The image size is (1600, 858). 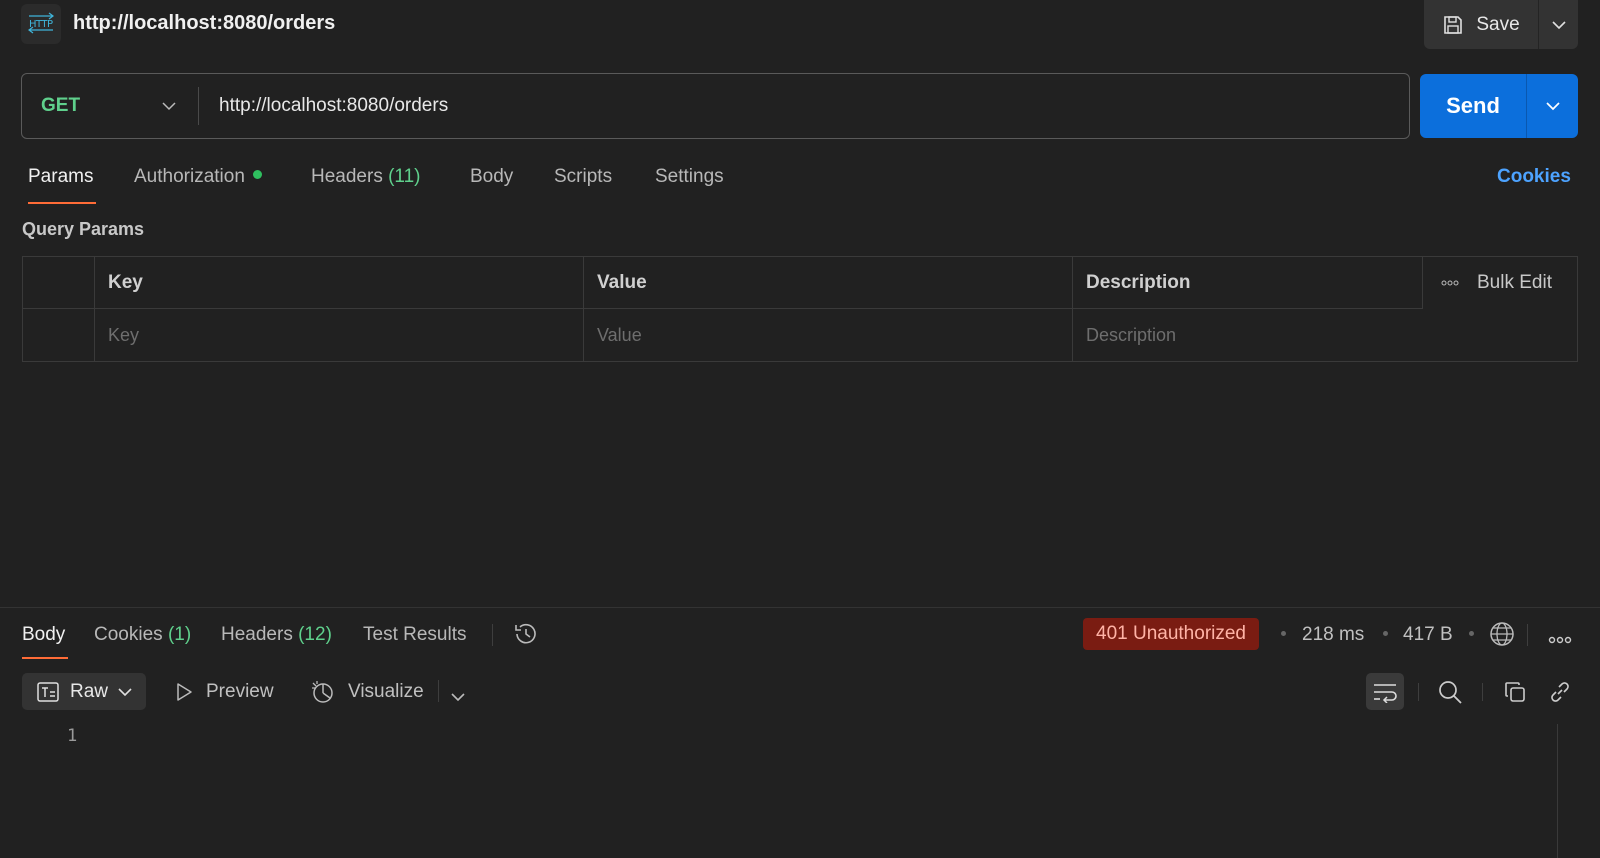 What do you see at coordinates (179, 634) in the screenshot?
I see `response-tab-cookies-count: (1)` at bounding box center [179, 634].